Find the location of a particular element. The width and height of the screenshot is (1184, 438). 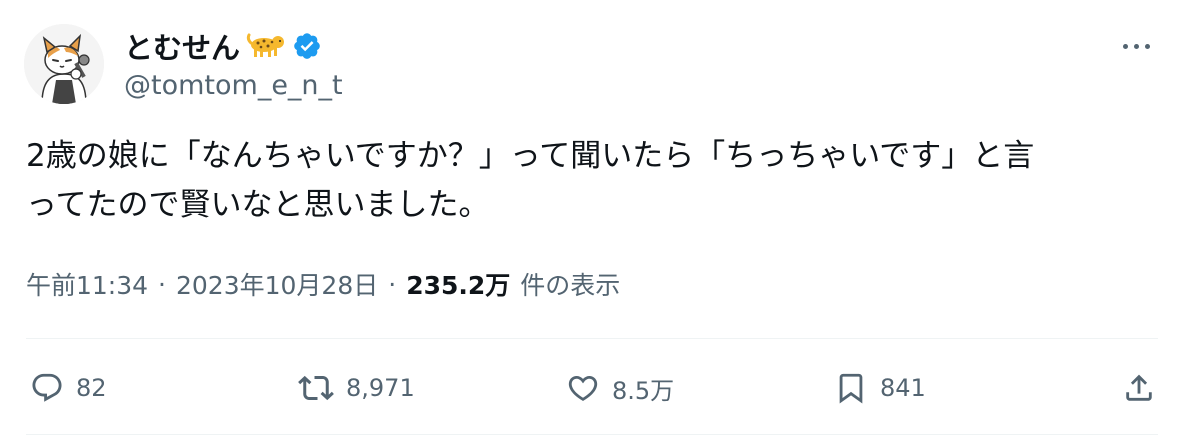

more-options-button is located at coordinates (1136, 46).